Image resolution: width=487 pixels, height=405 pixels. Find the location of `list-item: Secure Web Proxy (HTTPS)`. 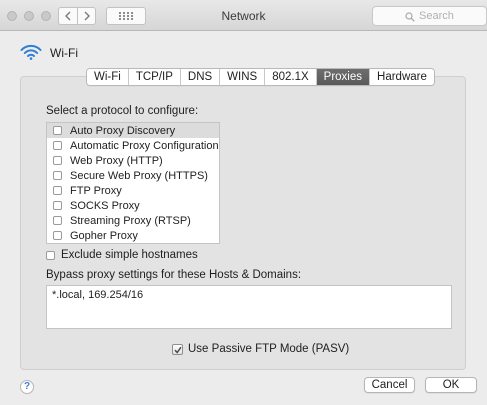

list-item: Secure Web Proxy (HTTPS) is located at coordinates (133, 175).